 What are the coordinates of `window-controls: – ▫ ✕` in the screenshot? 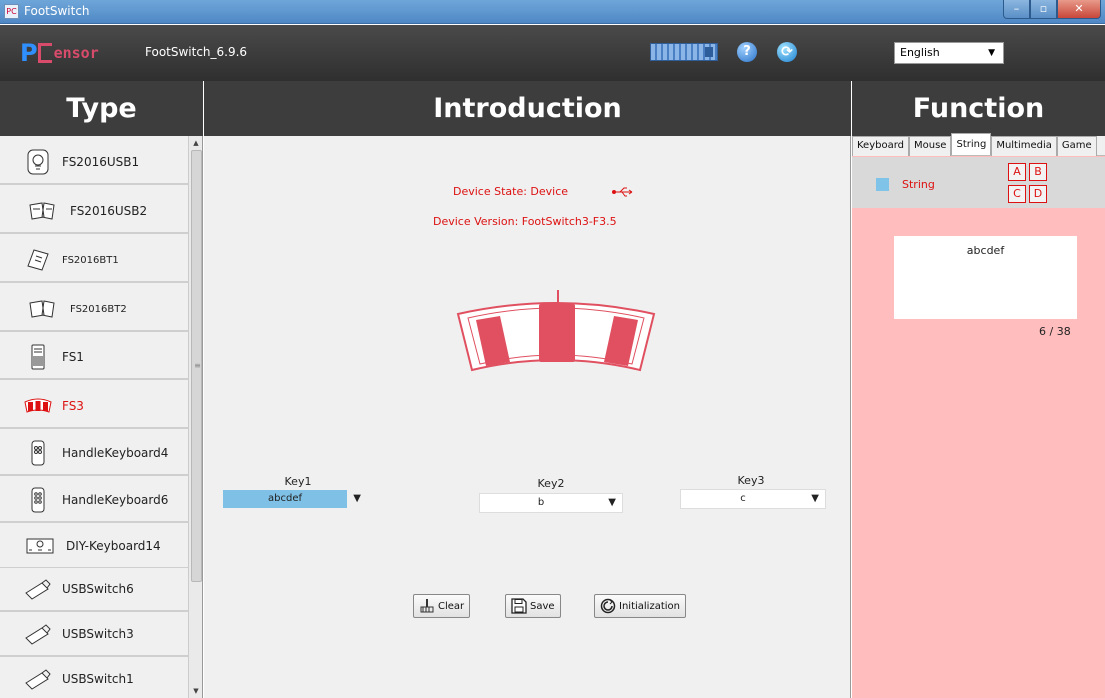 It's located at (1052, 10).